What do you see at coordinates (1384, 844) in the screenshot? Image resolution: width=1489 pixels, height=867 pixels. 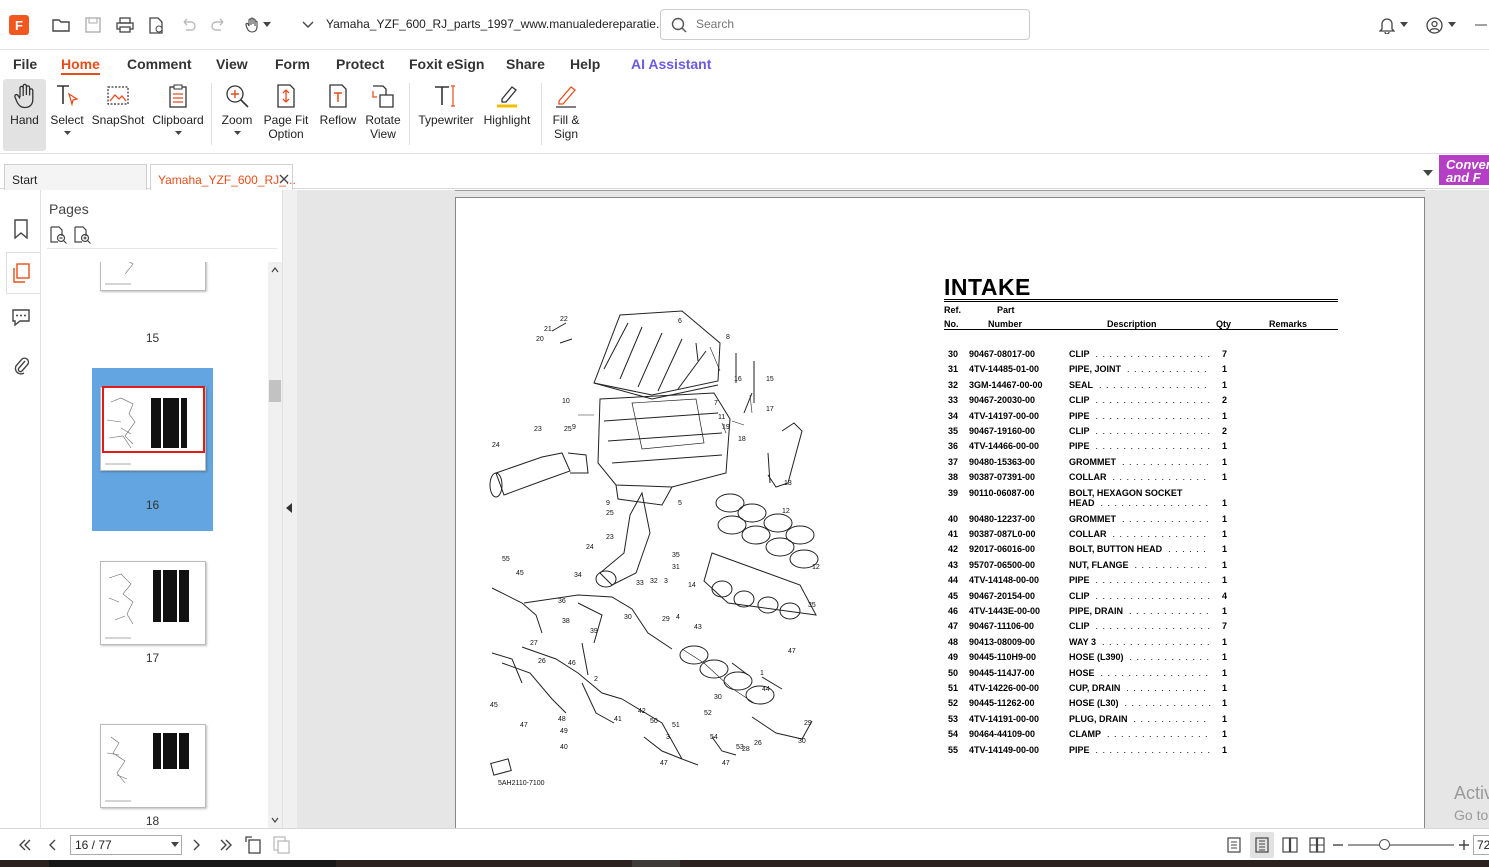 I see `zoom-slider-thumb` at bounding box center [1384, 844].